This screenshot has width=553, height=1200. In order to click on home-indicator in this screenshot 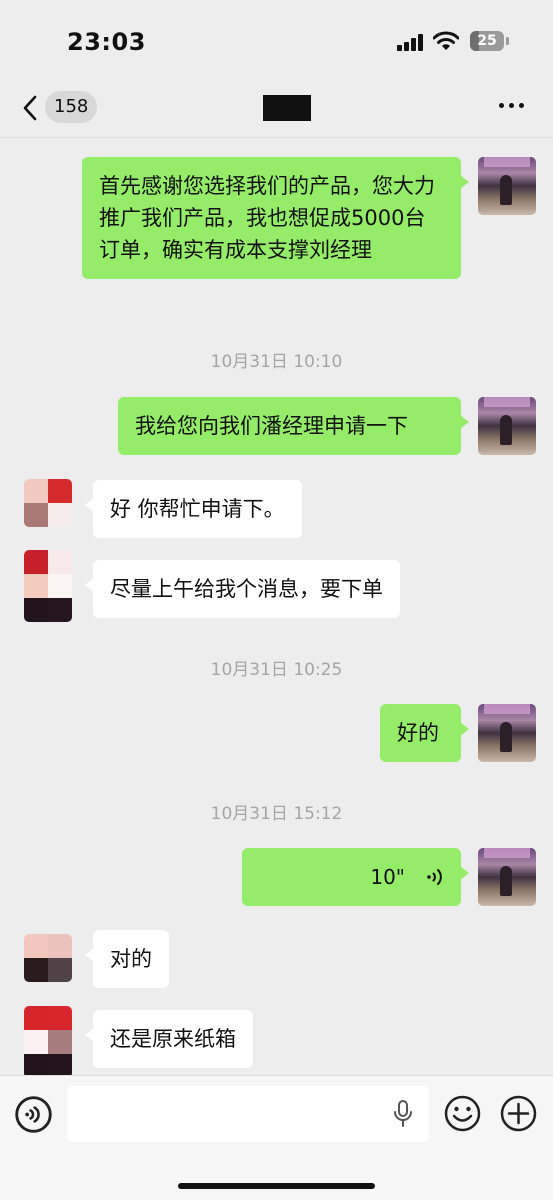, I will do `click(276, 1186)`.